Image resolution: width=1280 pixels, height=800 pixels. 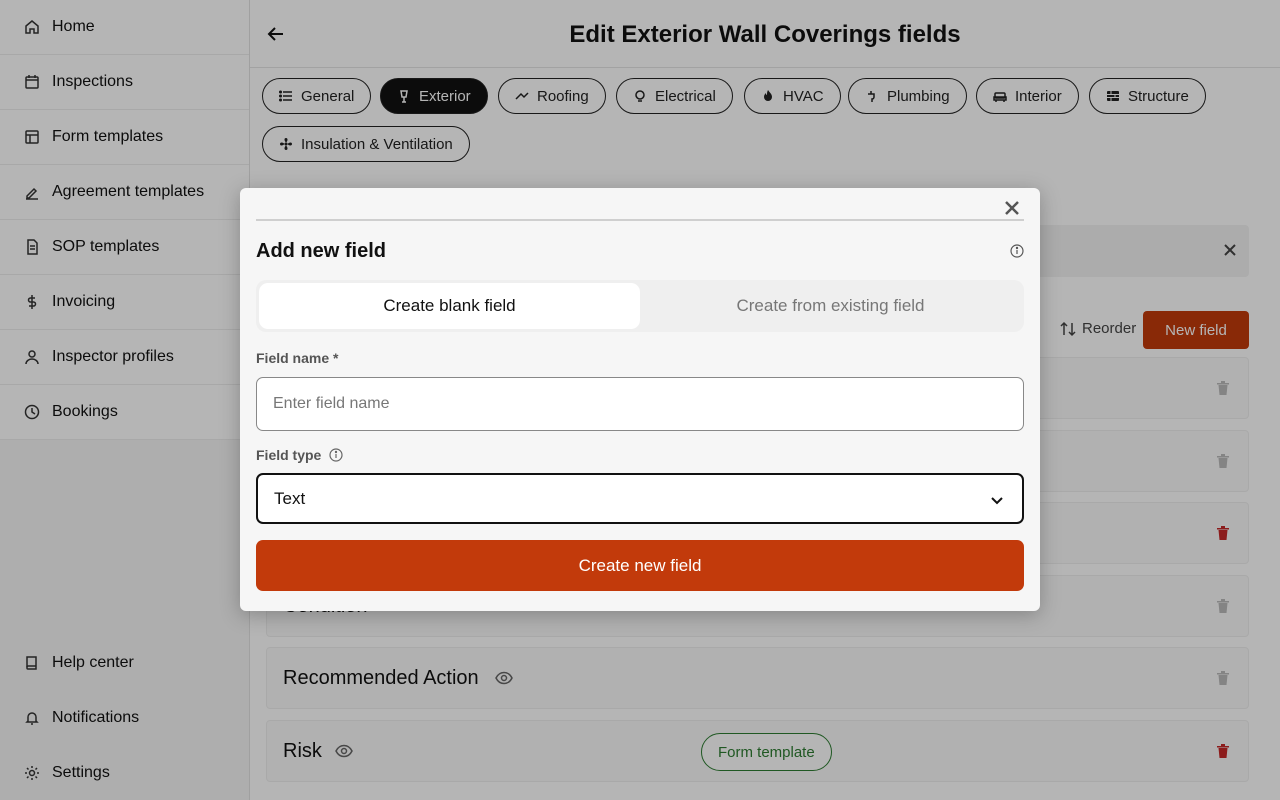 What do you see at coordinates (640, 404) in the screenshot?
I see `field-name-input` at bounding box center [640, 404].